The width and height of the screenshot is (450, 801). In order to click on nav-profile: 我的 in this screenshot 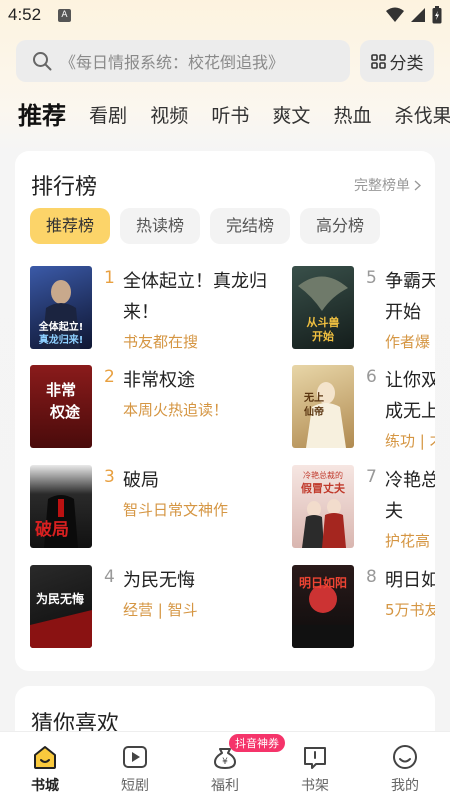, I will do `click(405, 766)`.